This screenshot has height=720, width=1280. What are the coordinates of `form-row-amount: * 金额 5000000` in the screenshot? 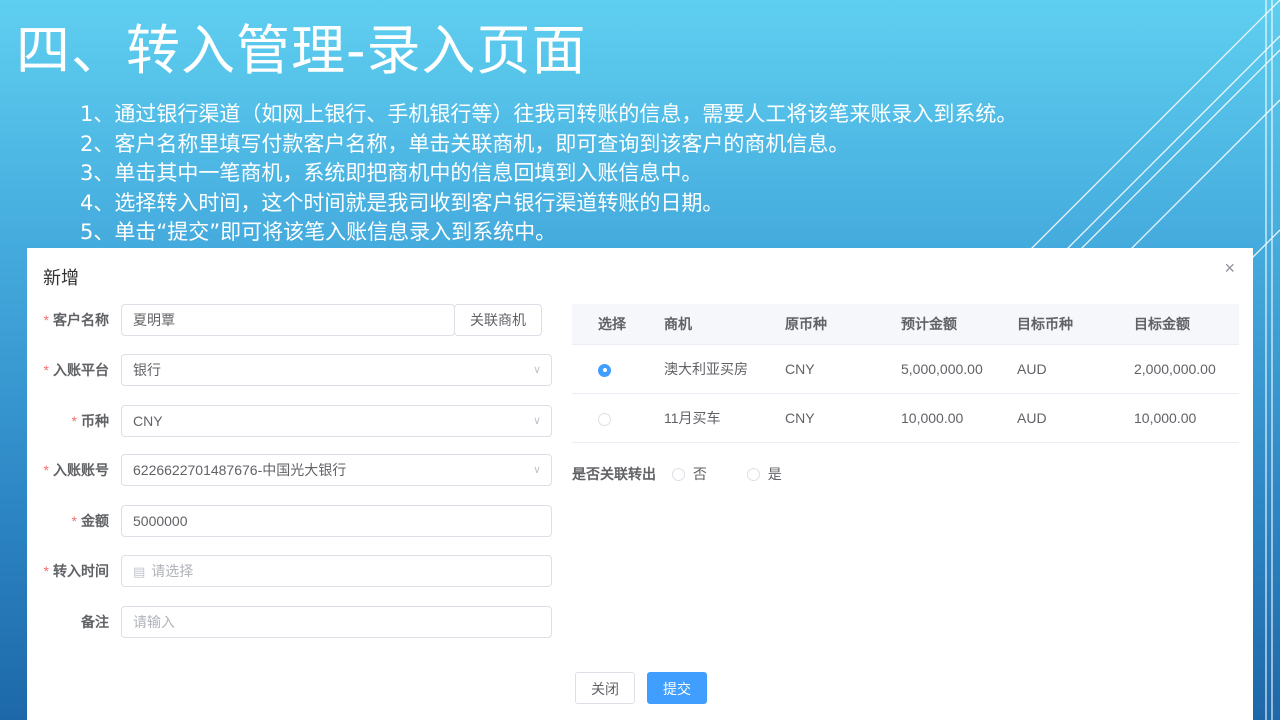 It's located at (289, 521).